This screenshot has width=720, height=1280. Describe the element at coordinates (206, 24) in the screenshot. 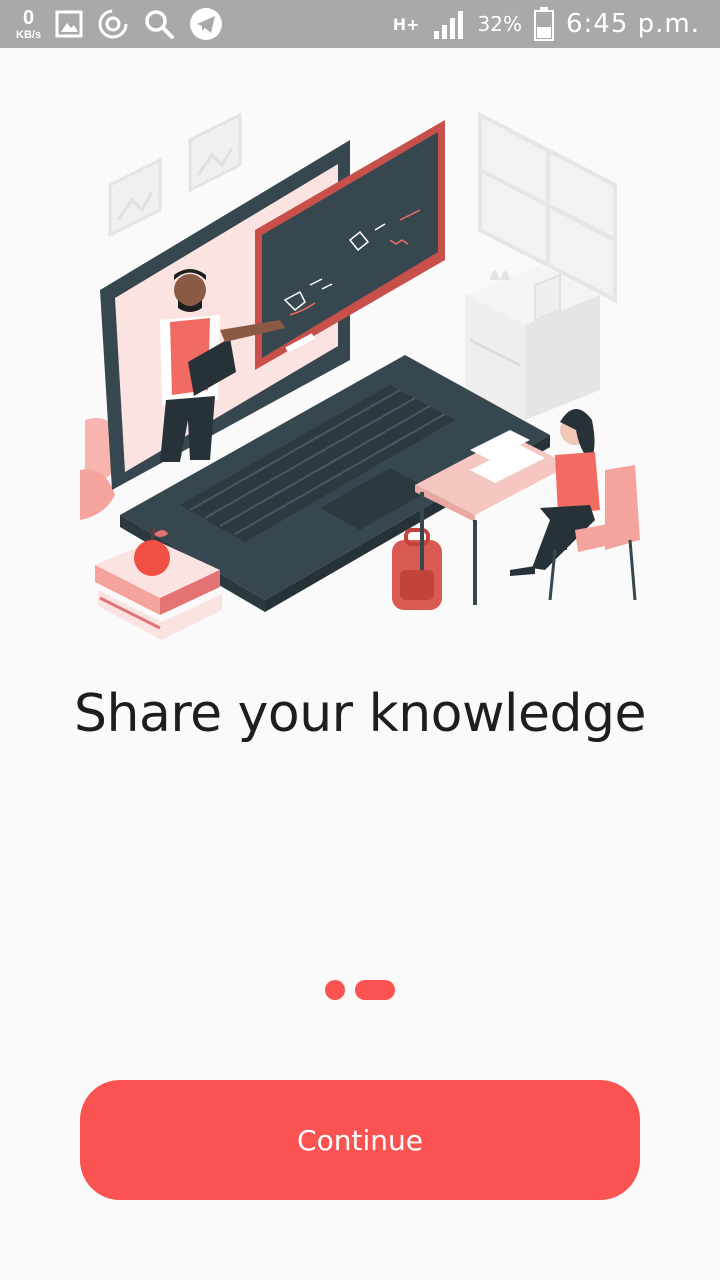

I see `telegram-icon` at that location.